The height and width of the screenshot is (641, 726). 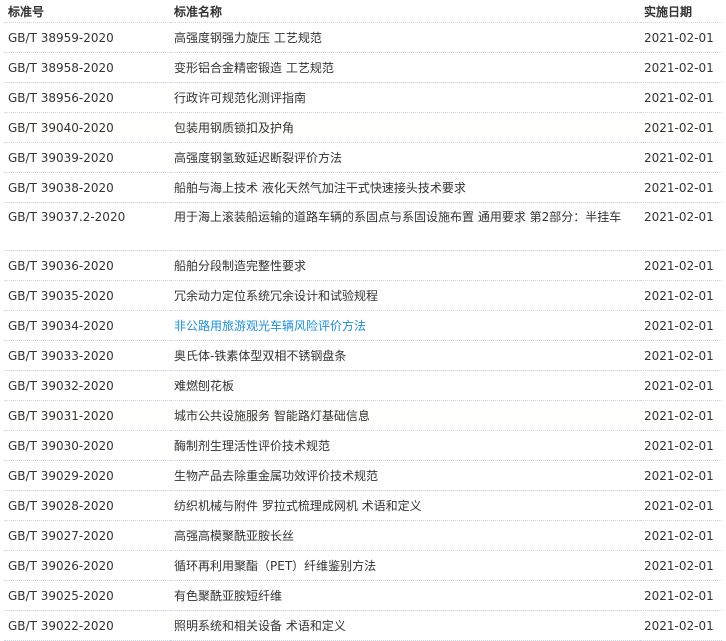 What do you see at coordinates (252, 446) in the screenshot?
I see `standard-name-link: 酶制剂生理活性评价技术规范` at bounding box center [252, 446].